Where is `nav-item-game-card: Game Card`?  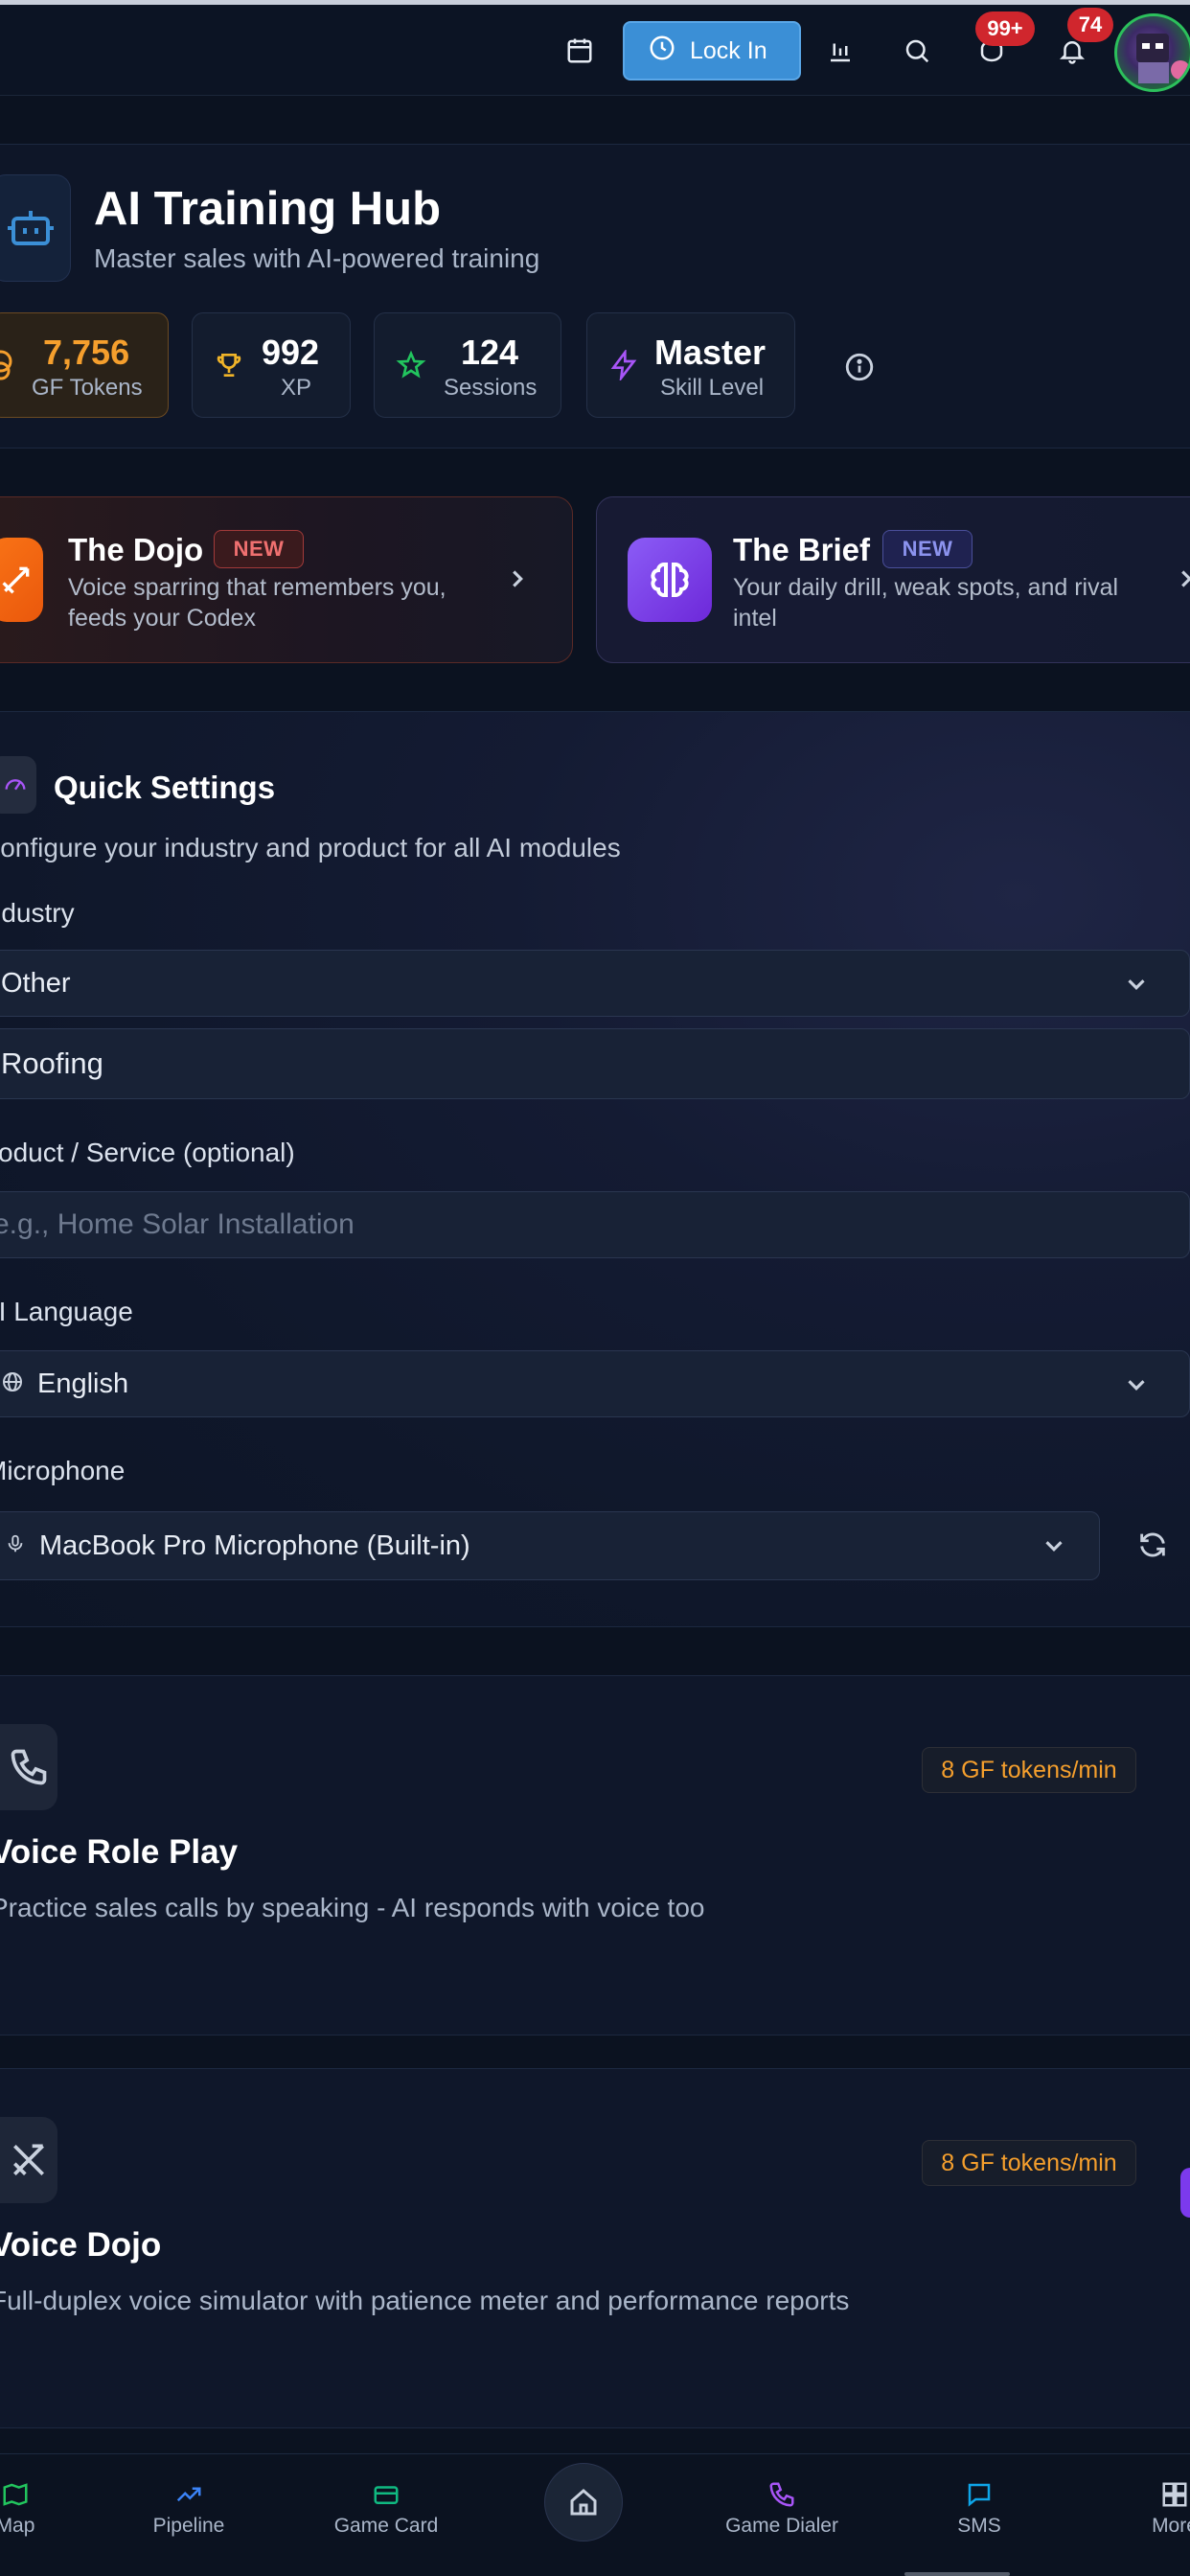
nav-item-game-card: Game Card is located at coordinates (386, 2509).